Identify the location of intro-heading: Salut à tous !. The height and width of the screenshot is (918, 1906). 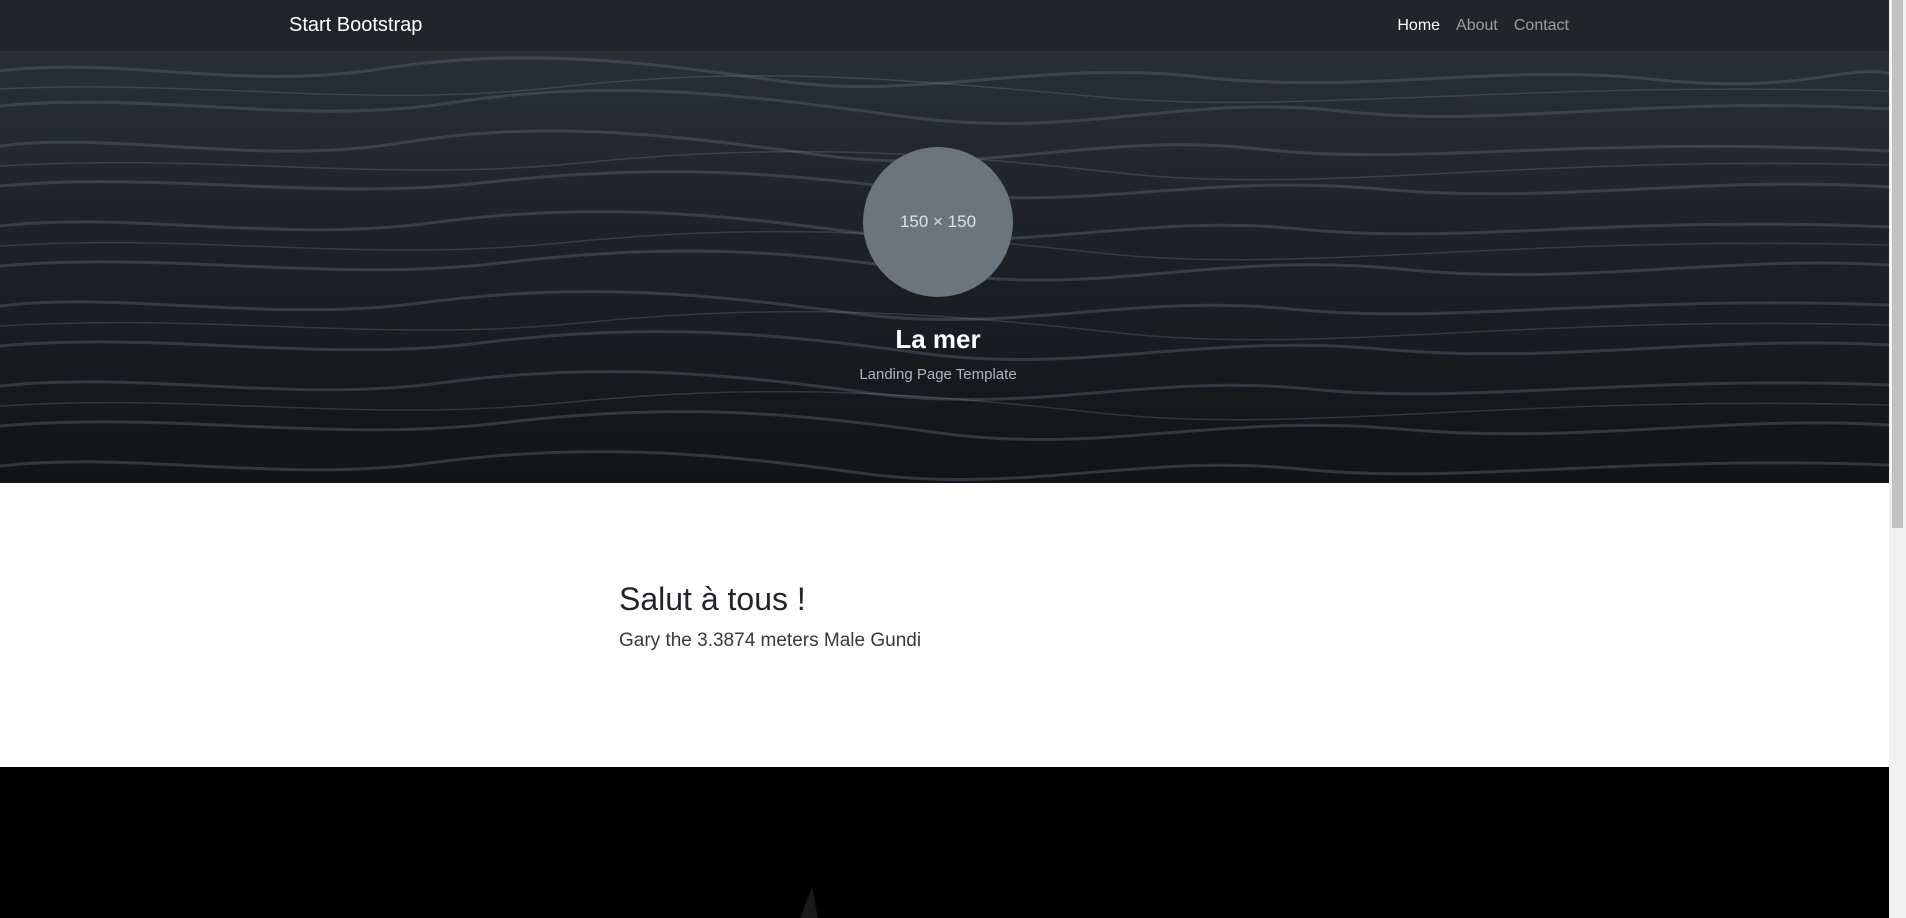
(712, 599).